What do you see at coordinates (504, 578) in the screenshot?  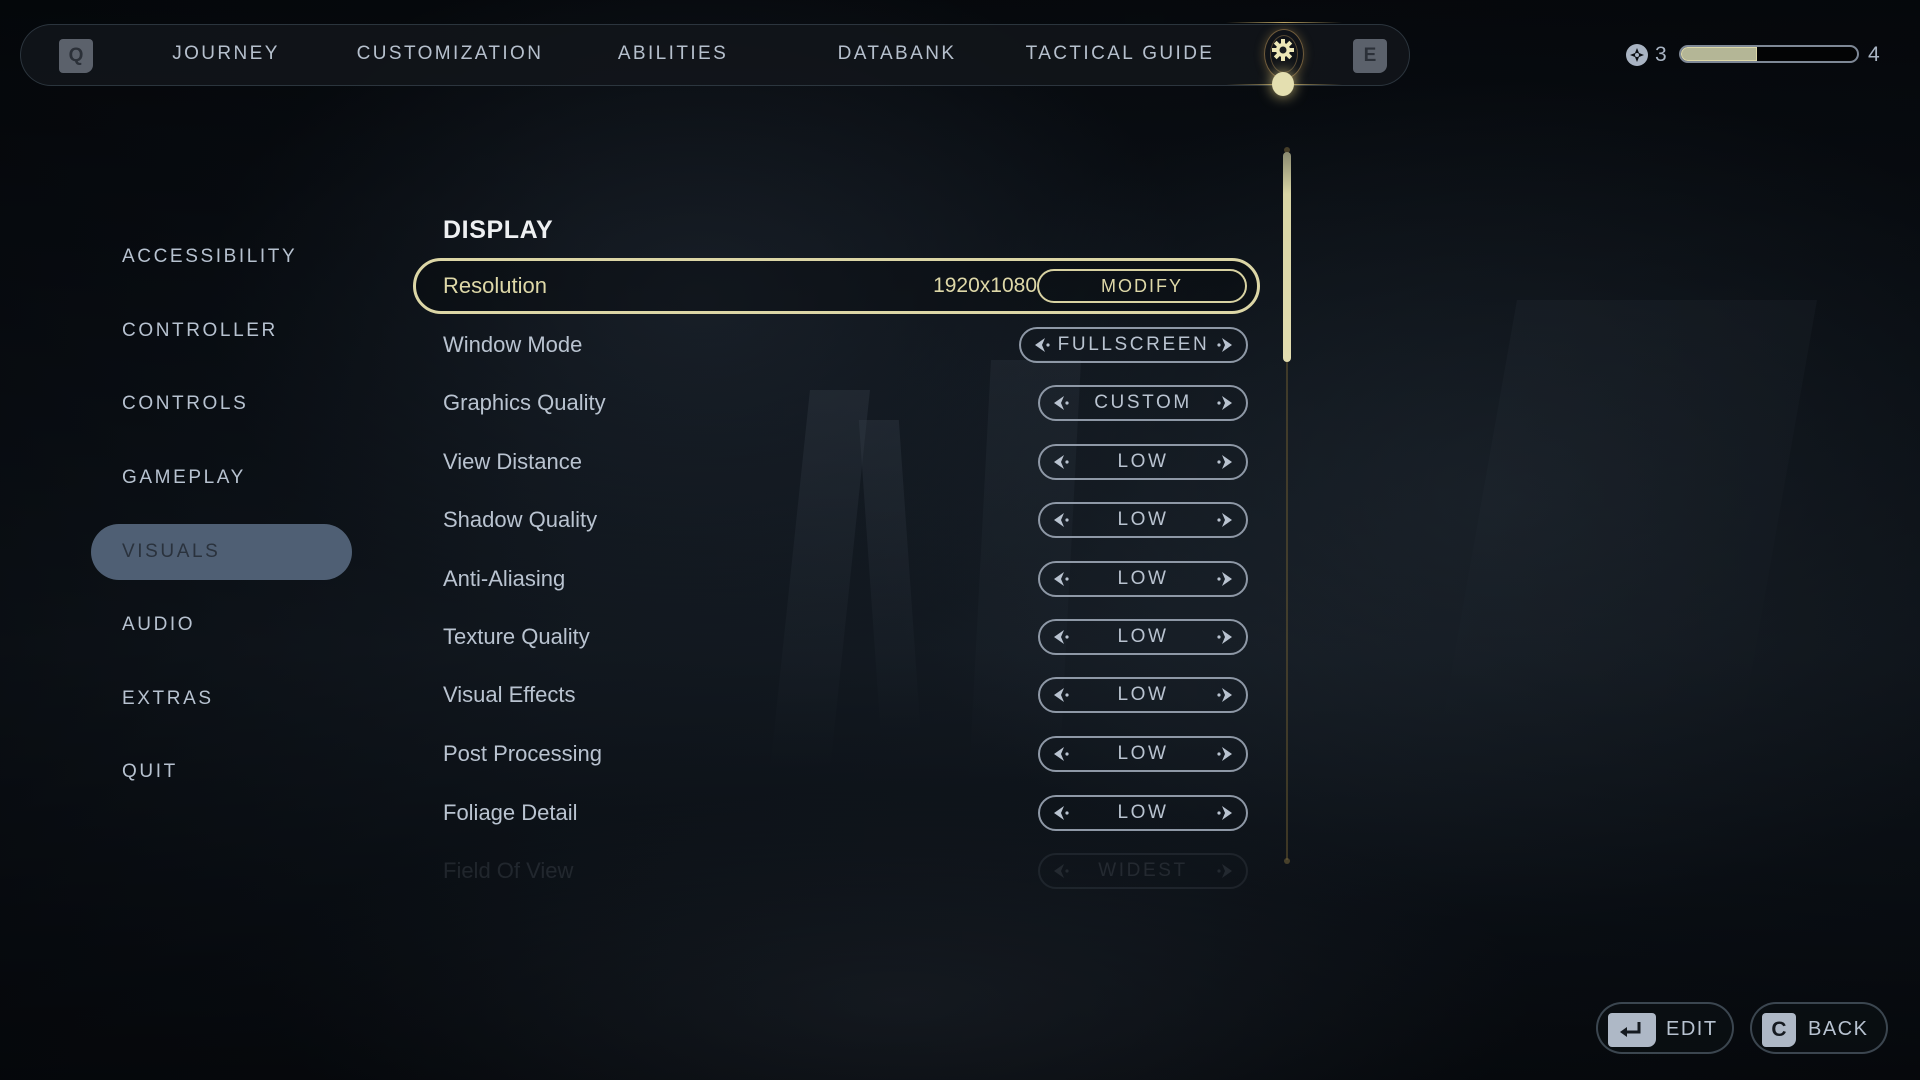 I see `setting-label: Anti-Aliasing` at bounding box center [504, 578].